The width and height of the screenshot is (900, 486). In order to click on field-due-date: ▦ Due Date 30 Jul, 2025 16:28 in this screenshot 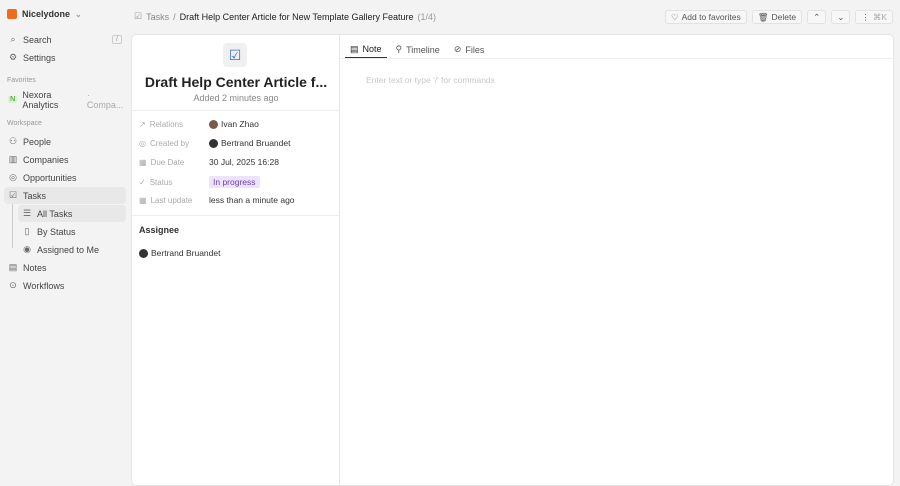, I will do `click(209, 162)`.